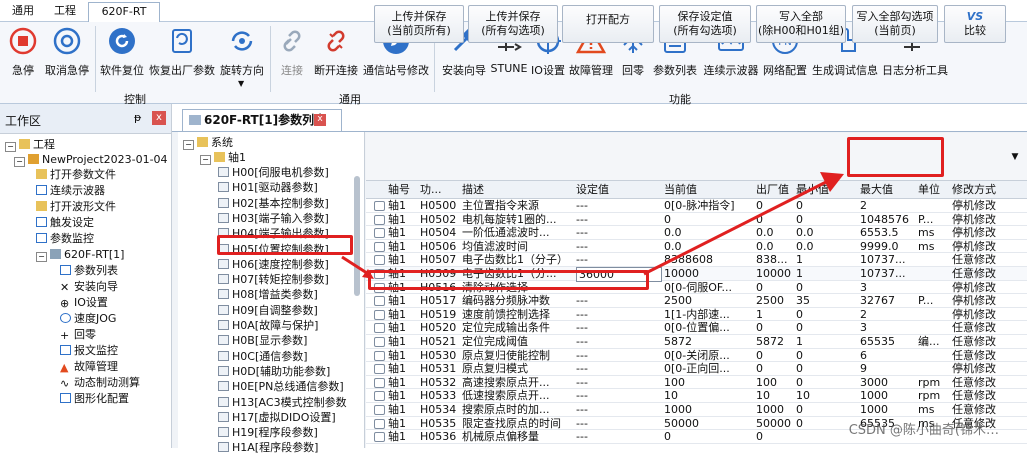 The height and width of the screenshot is (456, 1027). I want to click on write-all-button: 写入全部 (除H00和H01组), so click(801, 24).